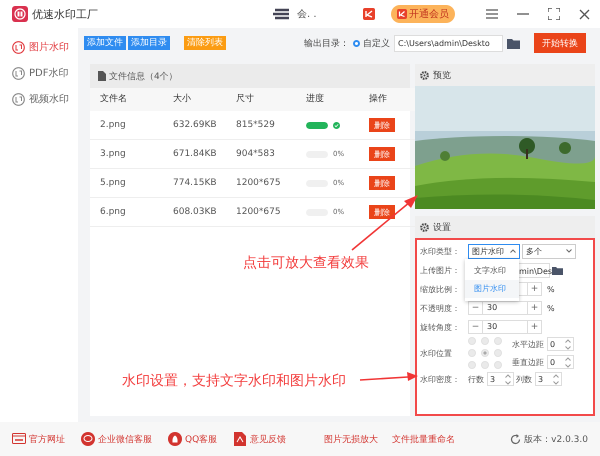 The image size is (600, 456). What do you see at coordinates (476, 379) in the screenshot?
I see `setting-label: 行数` at bounding box center [476, 379].